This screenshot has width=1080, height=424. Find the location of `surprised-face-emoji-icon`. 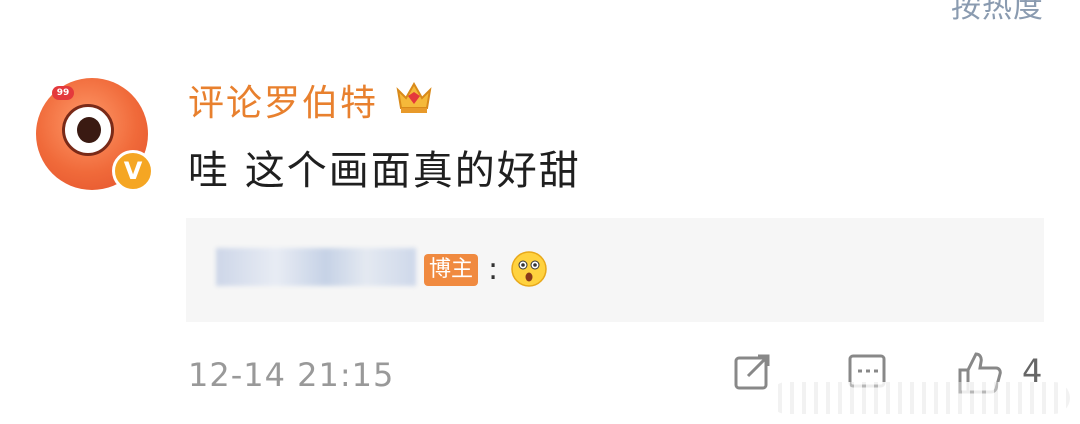

surprised-face-emoji-icon is located at coordinates (529, 269).